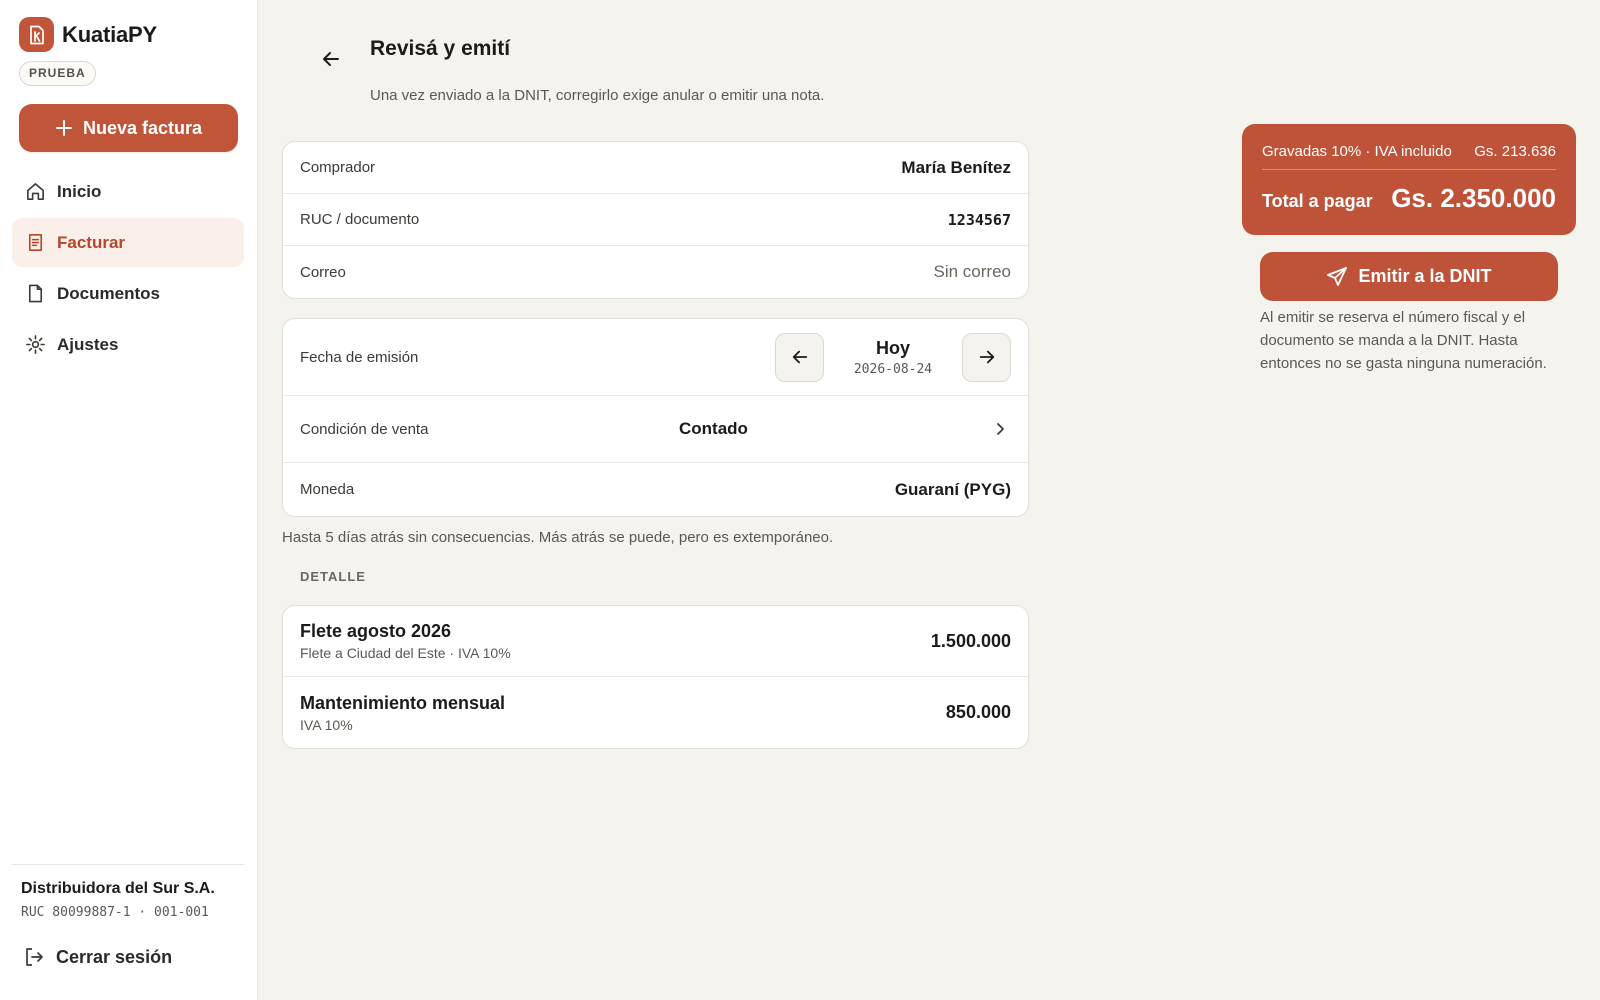  I want to click on currency-row: Moneda Guaraní (PYG), so click(655, 489).